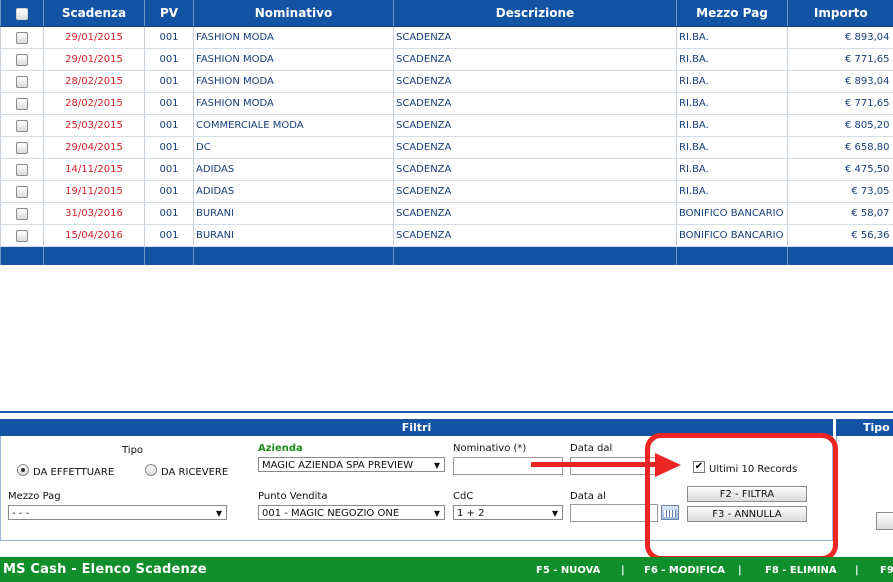 The height and width of the screenshot is (582, 893). What do you see at coordinates (73, 472) in the screenshot?
I see `radio-da-effettuare-label: DA EFFETTUARE` at bounding box center [73, 472].